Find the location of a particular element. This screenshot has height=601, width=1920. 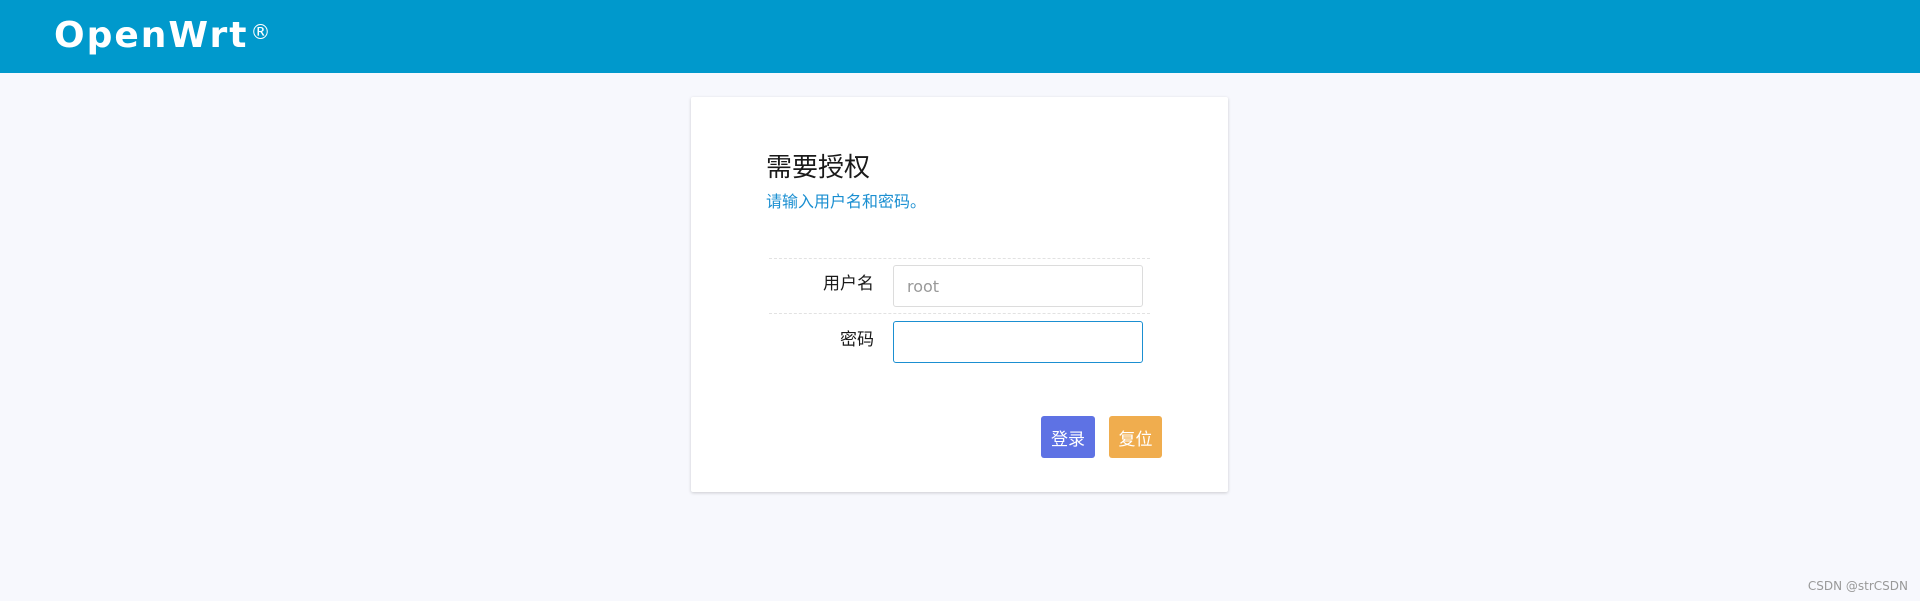

login-button: 登录 is located at coordinates (1068, 437).